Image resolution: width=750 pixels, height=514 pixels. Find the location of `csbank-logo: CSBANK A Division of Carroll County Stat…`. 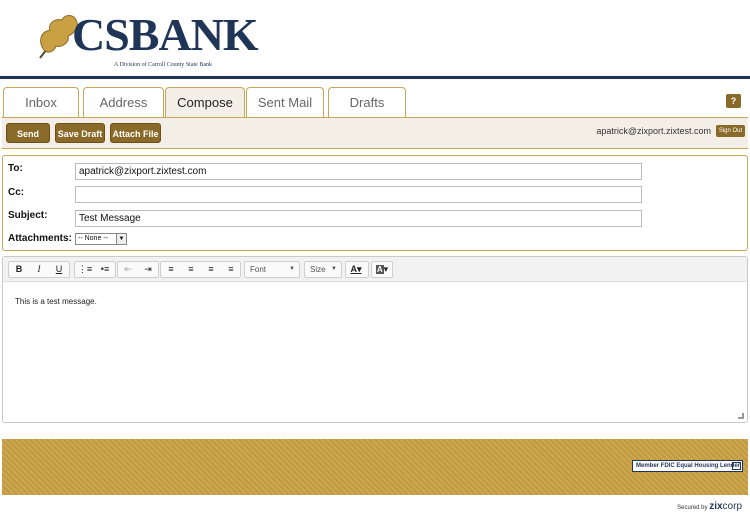

csbank-logo: CSBANK A Division of Carroll County Stat… is located at coordinates (146, 40).